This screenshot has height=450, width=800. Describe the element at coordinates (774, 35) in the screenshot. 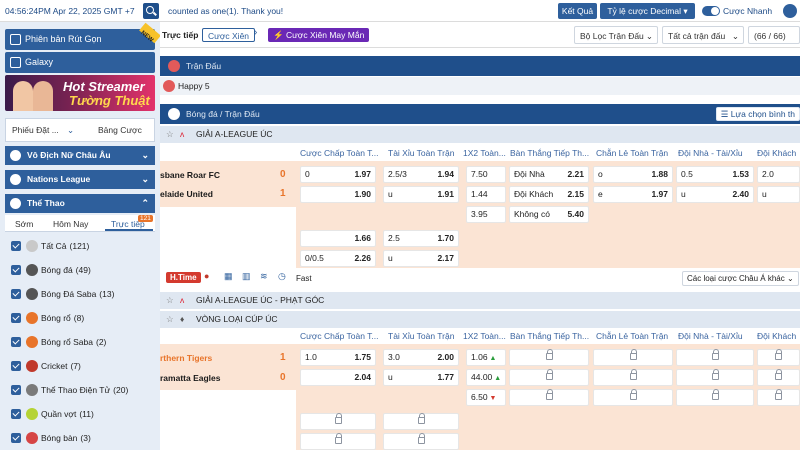

I see `match-count-dropdown: (66 / 66)` at that location.